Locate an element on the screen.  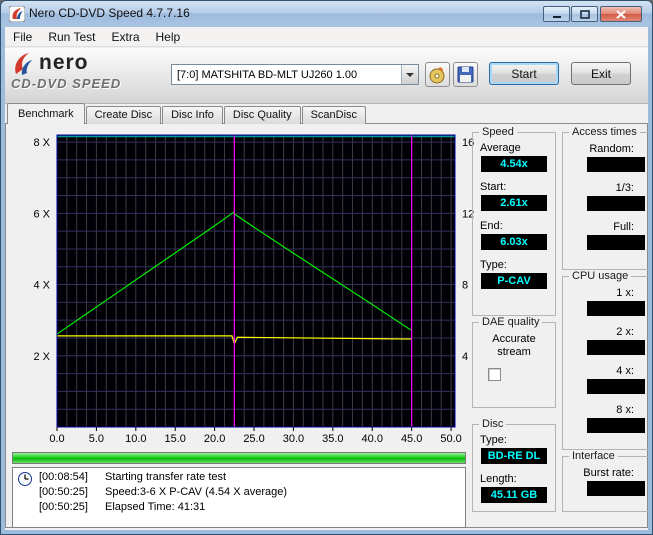
exit-button: Exit is located at coordinates (601, 73).